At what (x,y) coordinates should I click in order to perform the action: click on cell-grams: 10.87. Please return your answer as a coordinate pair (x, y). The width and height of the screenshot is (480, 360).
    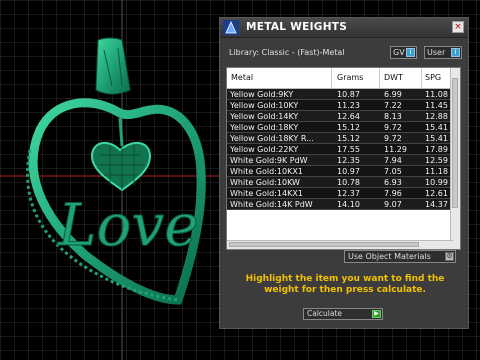
    Looking at the image, I should click on (348, 94).